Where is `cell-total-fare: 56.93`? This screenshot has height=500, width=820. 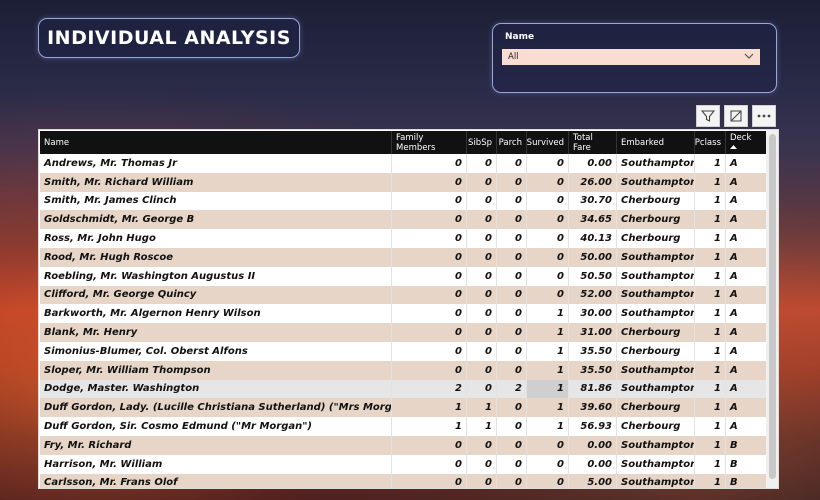
cell-total-fare: 56.93 is located at coordinates (593, 426).